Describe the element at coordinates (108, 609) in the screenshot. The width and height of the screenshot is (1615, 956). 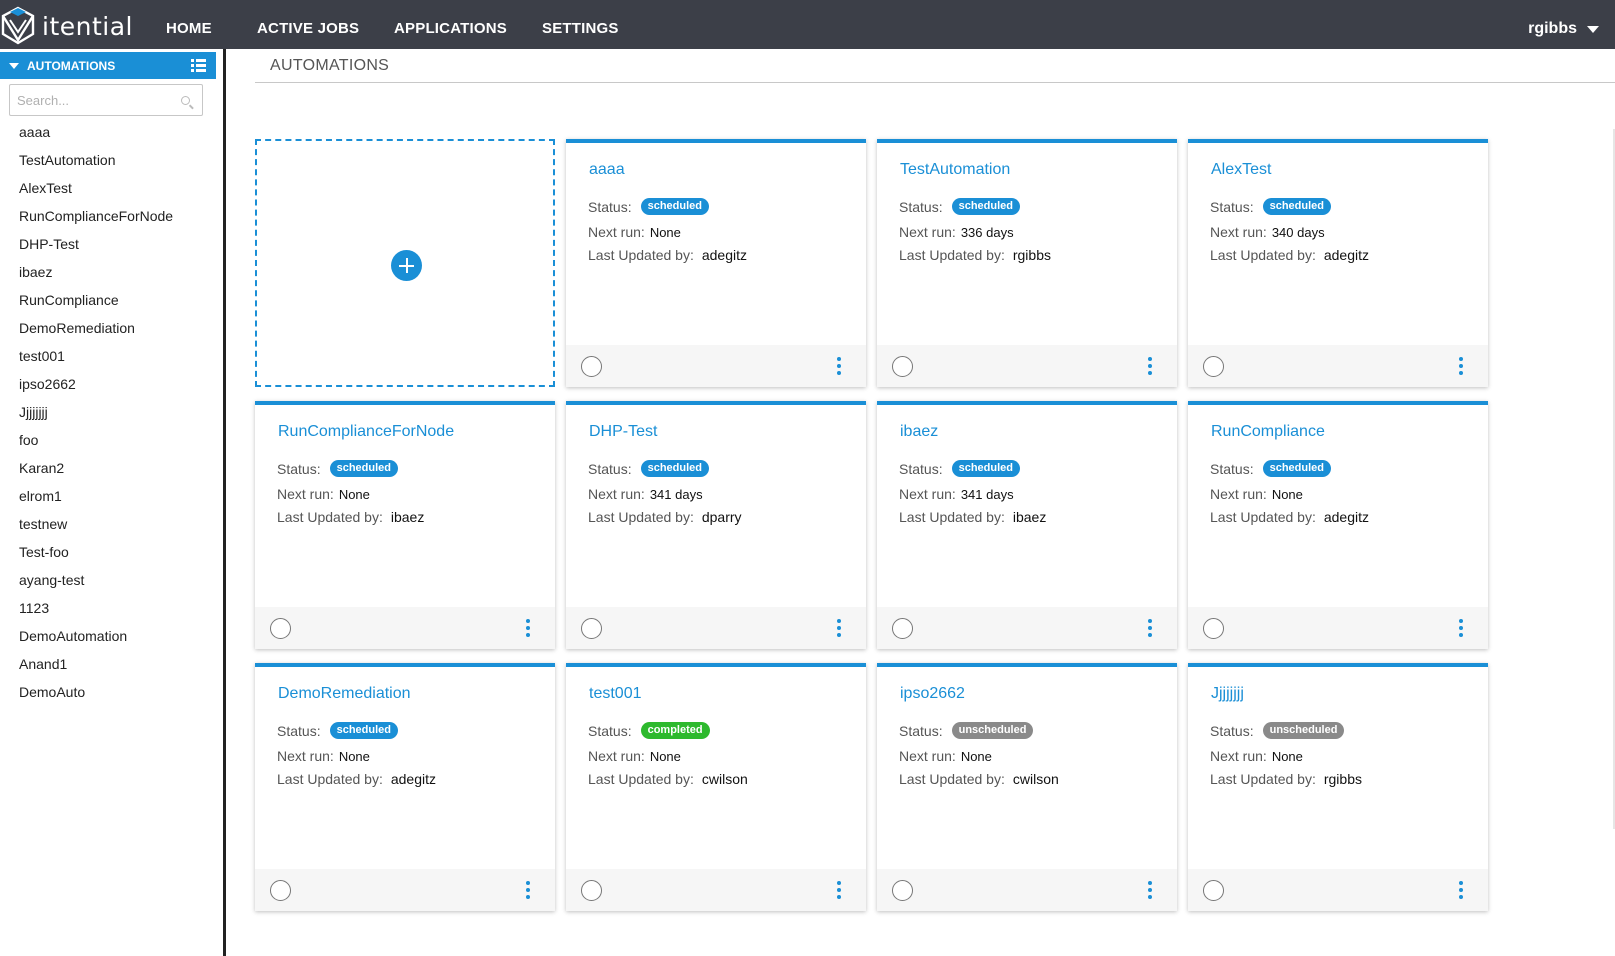
I see `sidebar-item: 1123` at that location.